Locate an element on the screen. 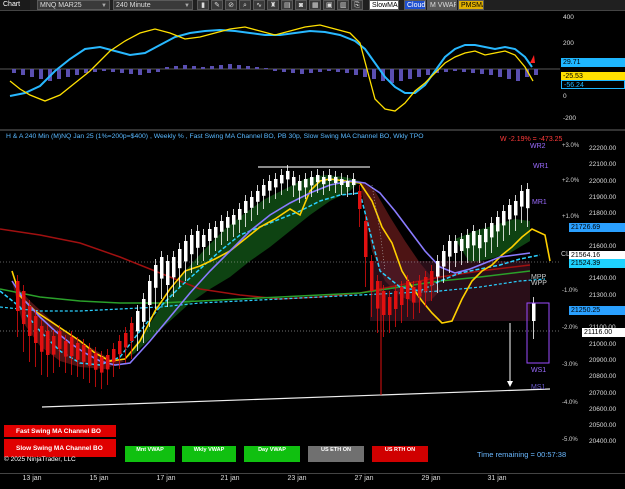 This screenshot has height=489, width=625. chevron-down-icon: ▼ is located at coordinates (104, 6).